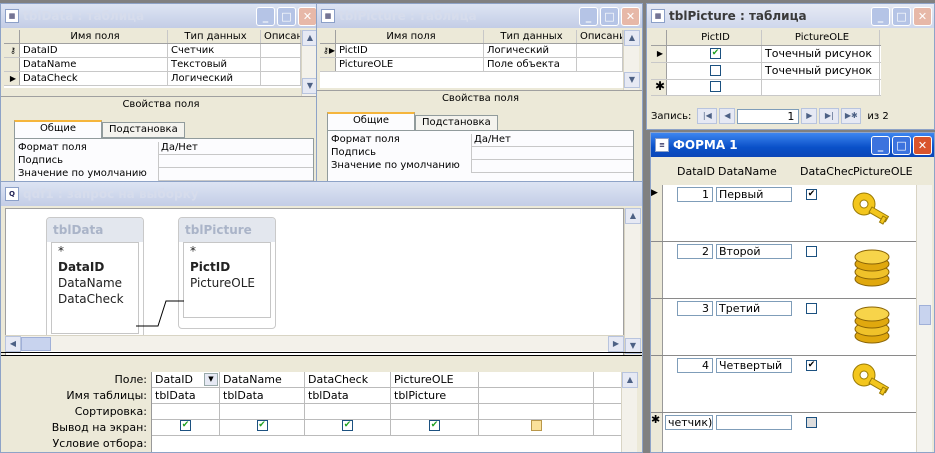 The width and height of the screenshot is (935, 453). I want to click on show-checkbox, so click(536, 425).